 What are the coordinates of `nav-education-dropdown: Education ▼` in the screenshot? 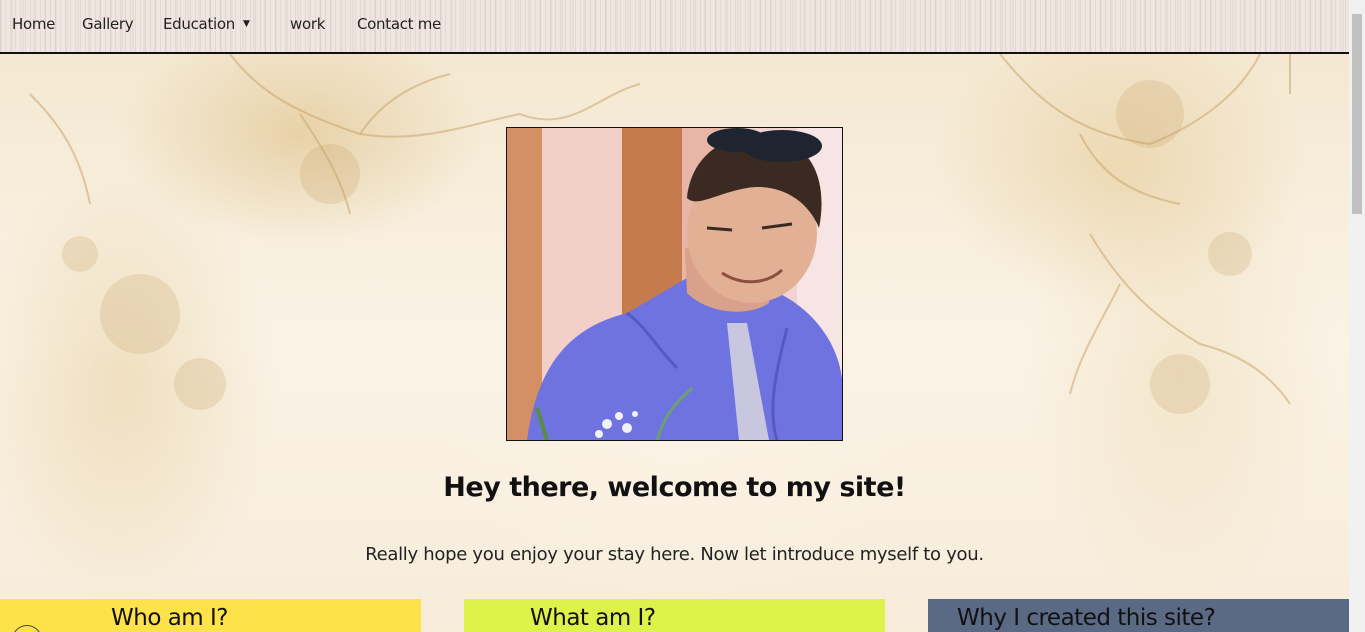 It's located at (206, 24).